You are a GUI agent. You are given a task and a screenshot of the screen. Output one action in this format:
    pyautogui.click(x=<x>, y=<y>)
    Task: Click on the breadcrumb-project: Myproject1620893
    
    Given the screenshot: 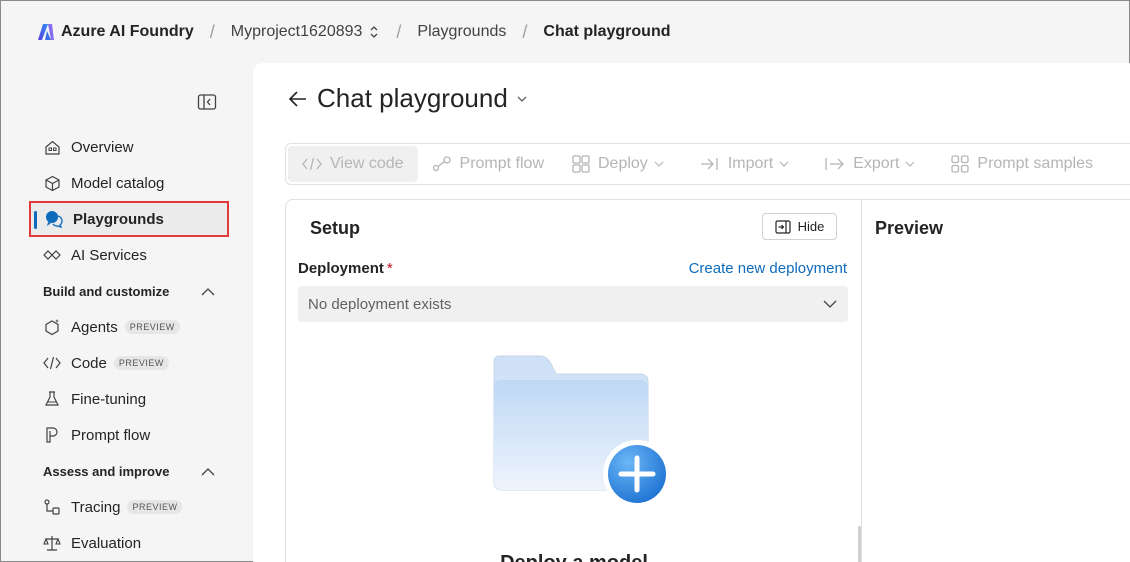 What is the action you would take?
    pyautogui.click(x=306, y=32)
    